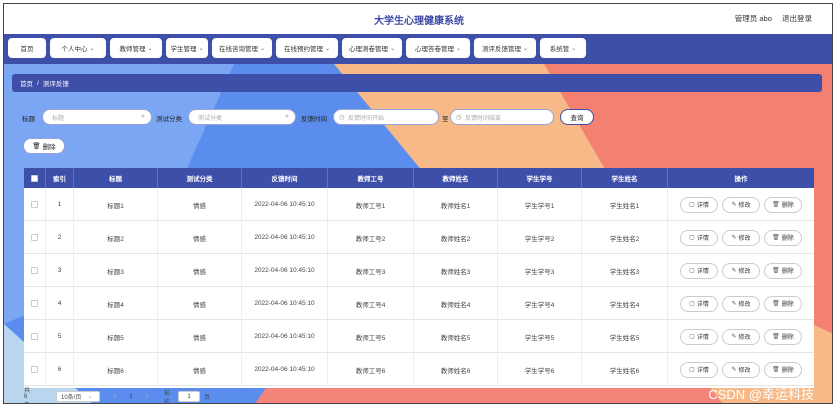 This screenshot has width=836, height=407. Describe the element at coordinates (417, 83) in the screenshot. I see `breadcrumb: 首页 / 测评反馈` at that location.